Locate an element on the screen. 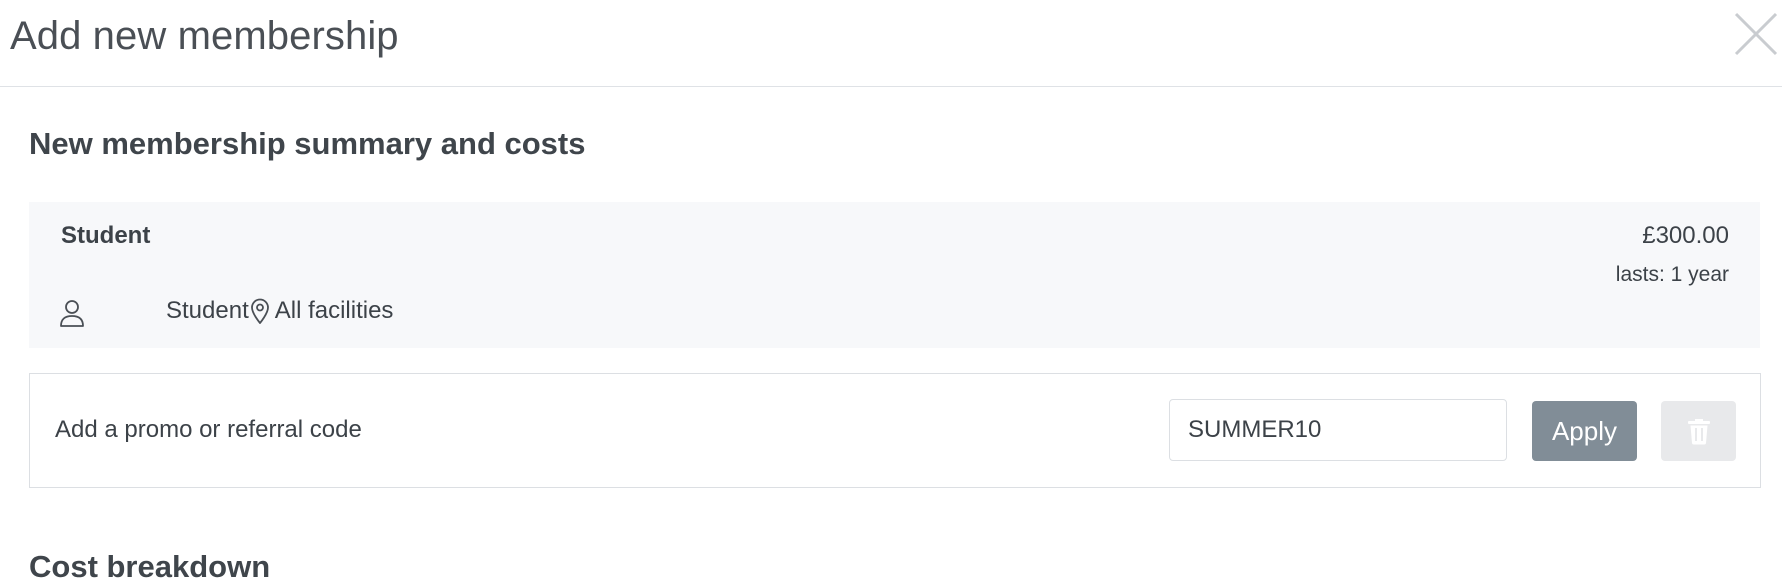  trash-icon is located at coordinates (1698, 432).